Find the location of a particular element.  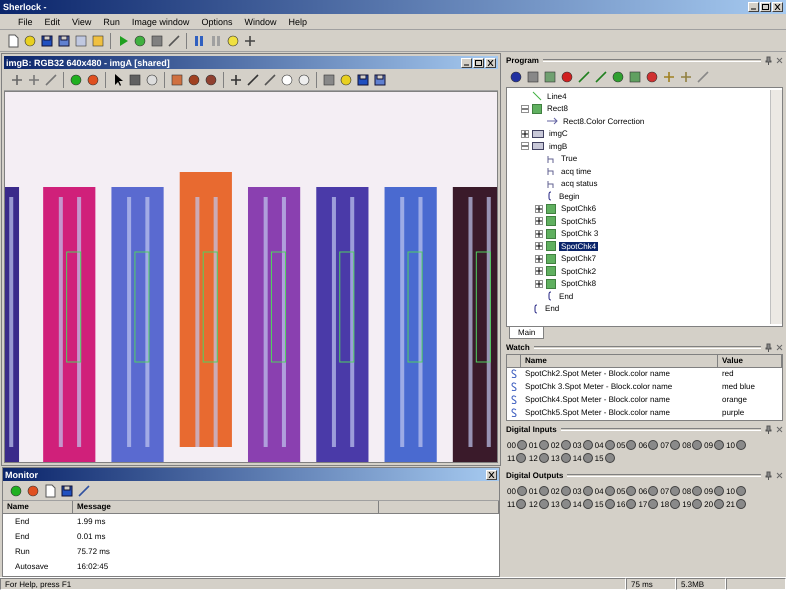

scrollbar is located at coordinates (776, 207).